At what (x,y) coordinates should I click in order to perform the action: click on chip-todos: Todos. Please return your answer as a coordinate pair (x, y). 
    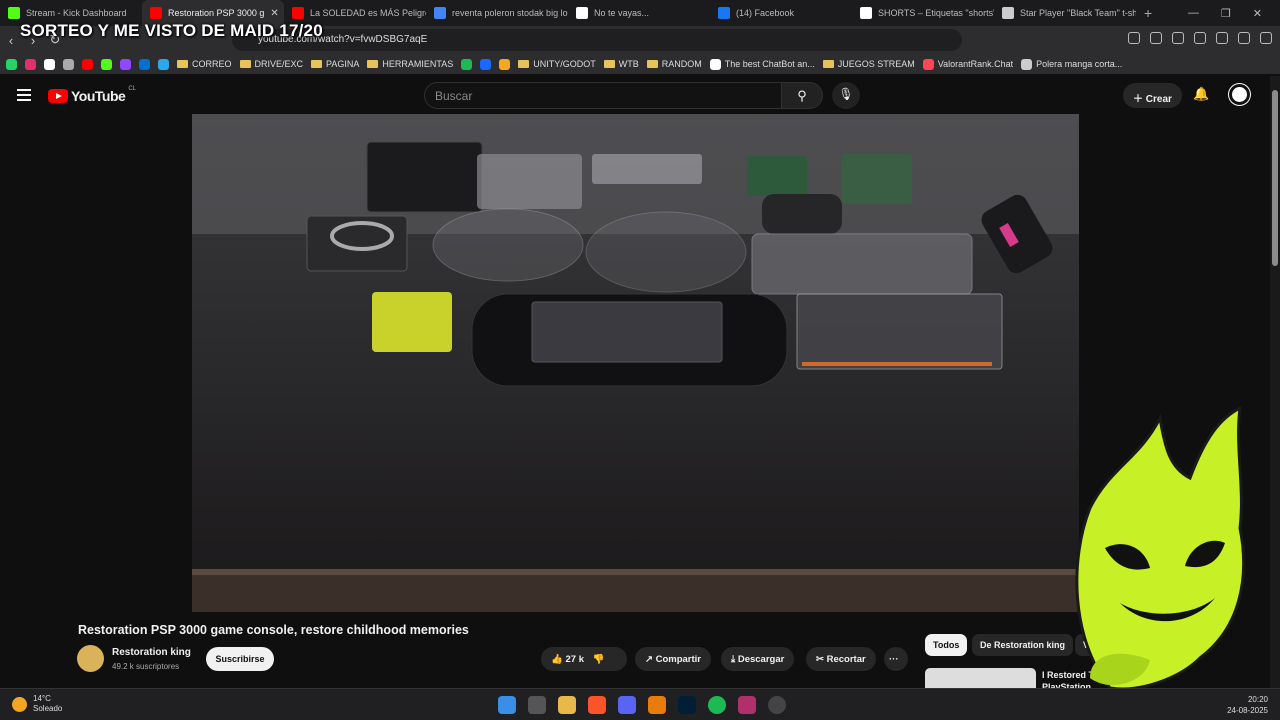
    Looking at the image, I should click on (946, 645).